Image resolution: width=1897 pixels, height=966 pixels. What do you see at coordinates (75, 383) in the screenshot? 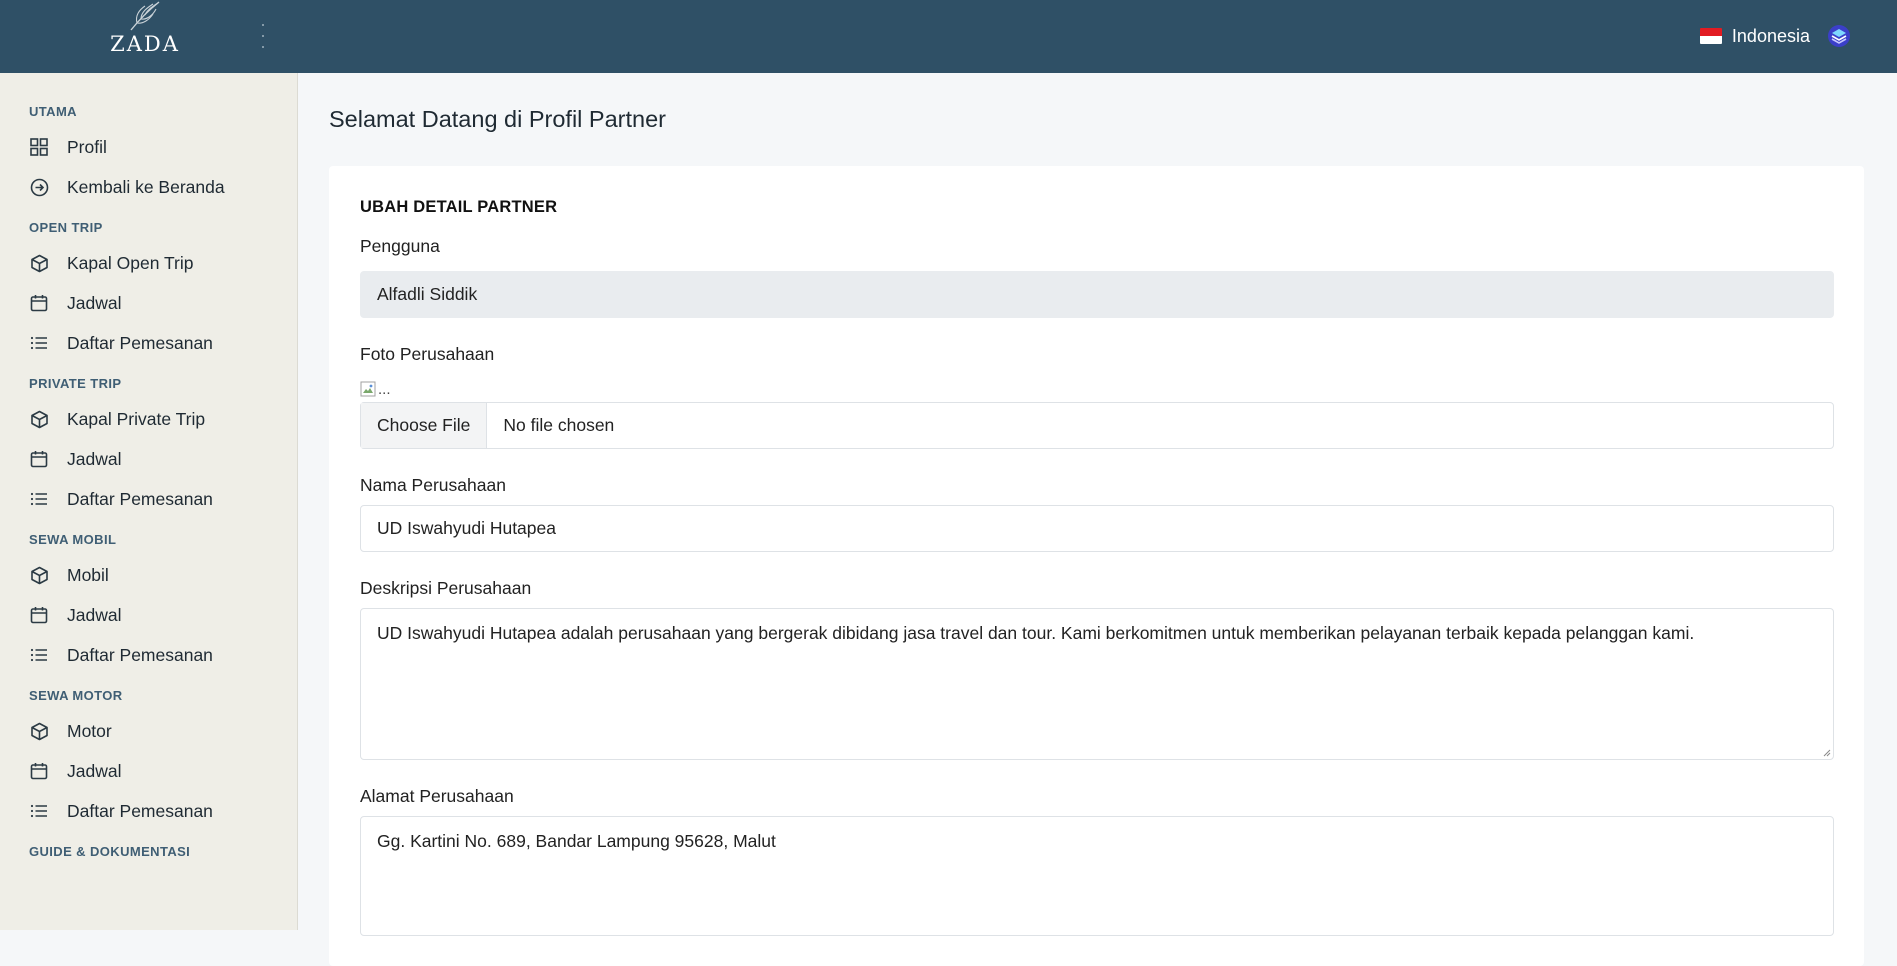
I see `sidebar-section-title: PRIVATE TRIP` at bounding box center [75, 383].